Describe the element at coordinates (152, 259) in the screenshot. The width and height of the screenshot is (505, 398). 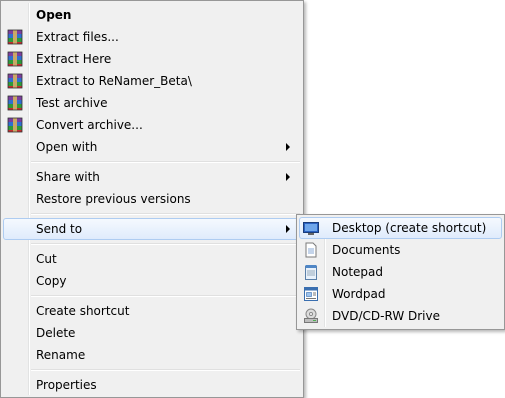
I see `menu-item-cut: Cut` at that location.